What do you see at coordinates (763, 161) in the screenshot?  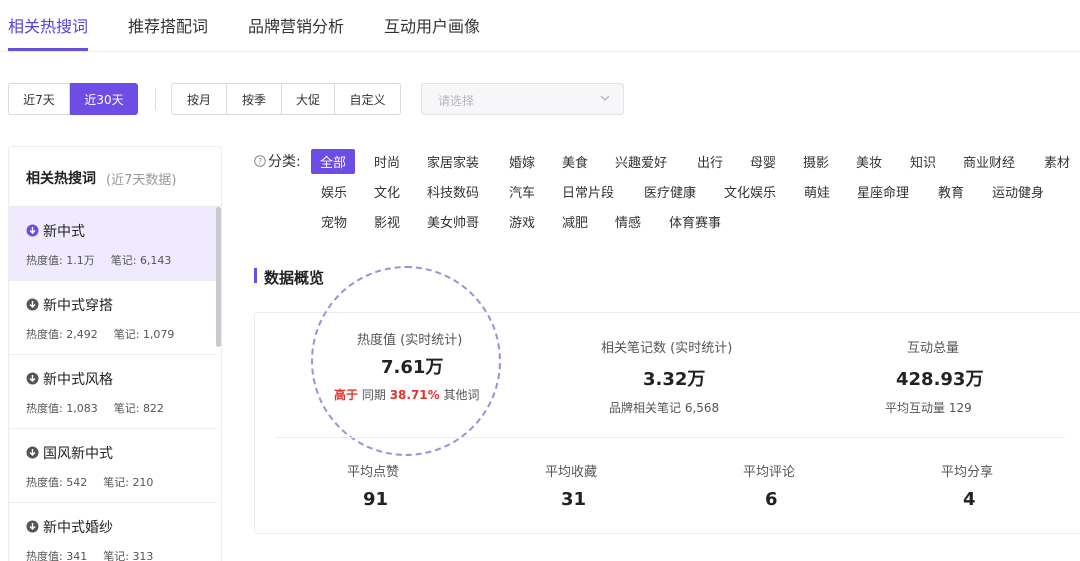 I see `category-tag: 母婴` at bounding box center [763, 161].